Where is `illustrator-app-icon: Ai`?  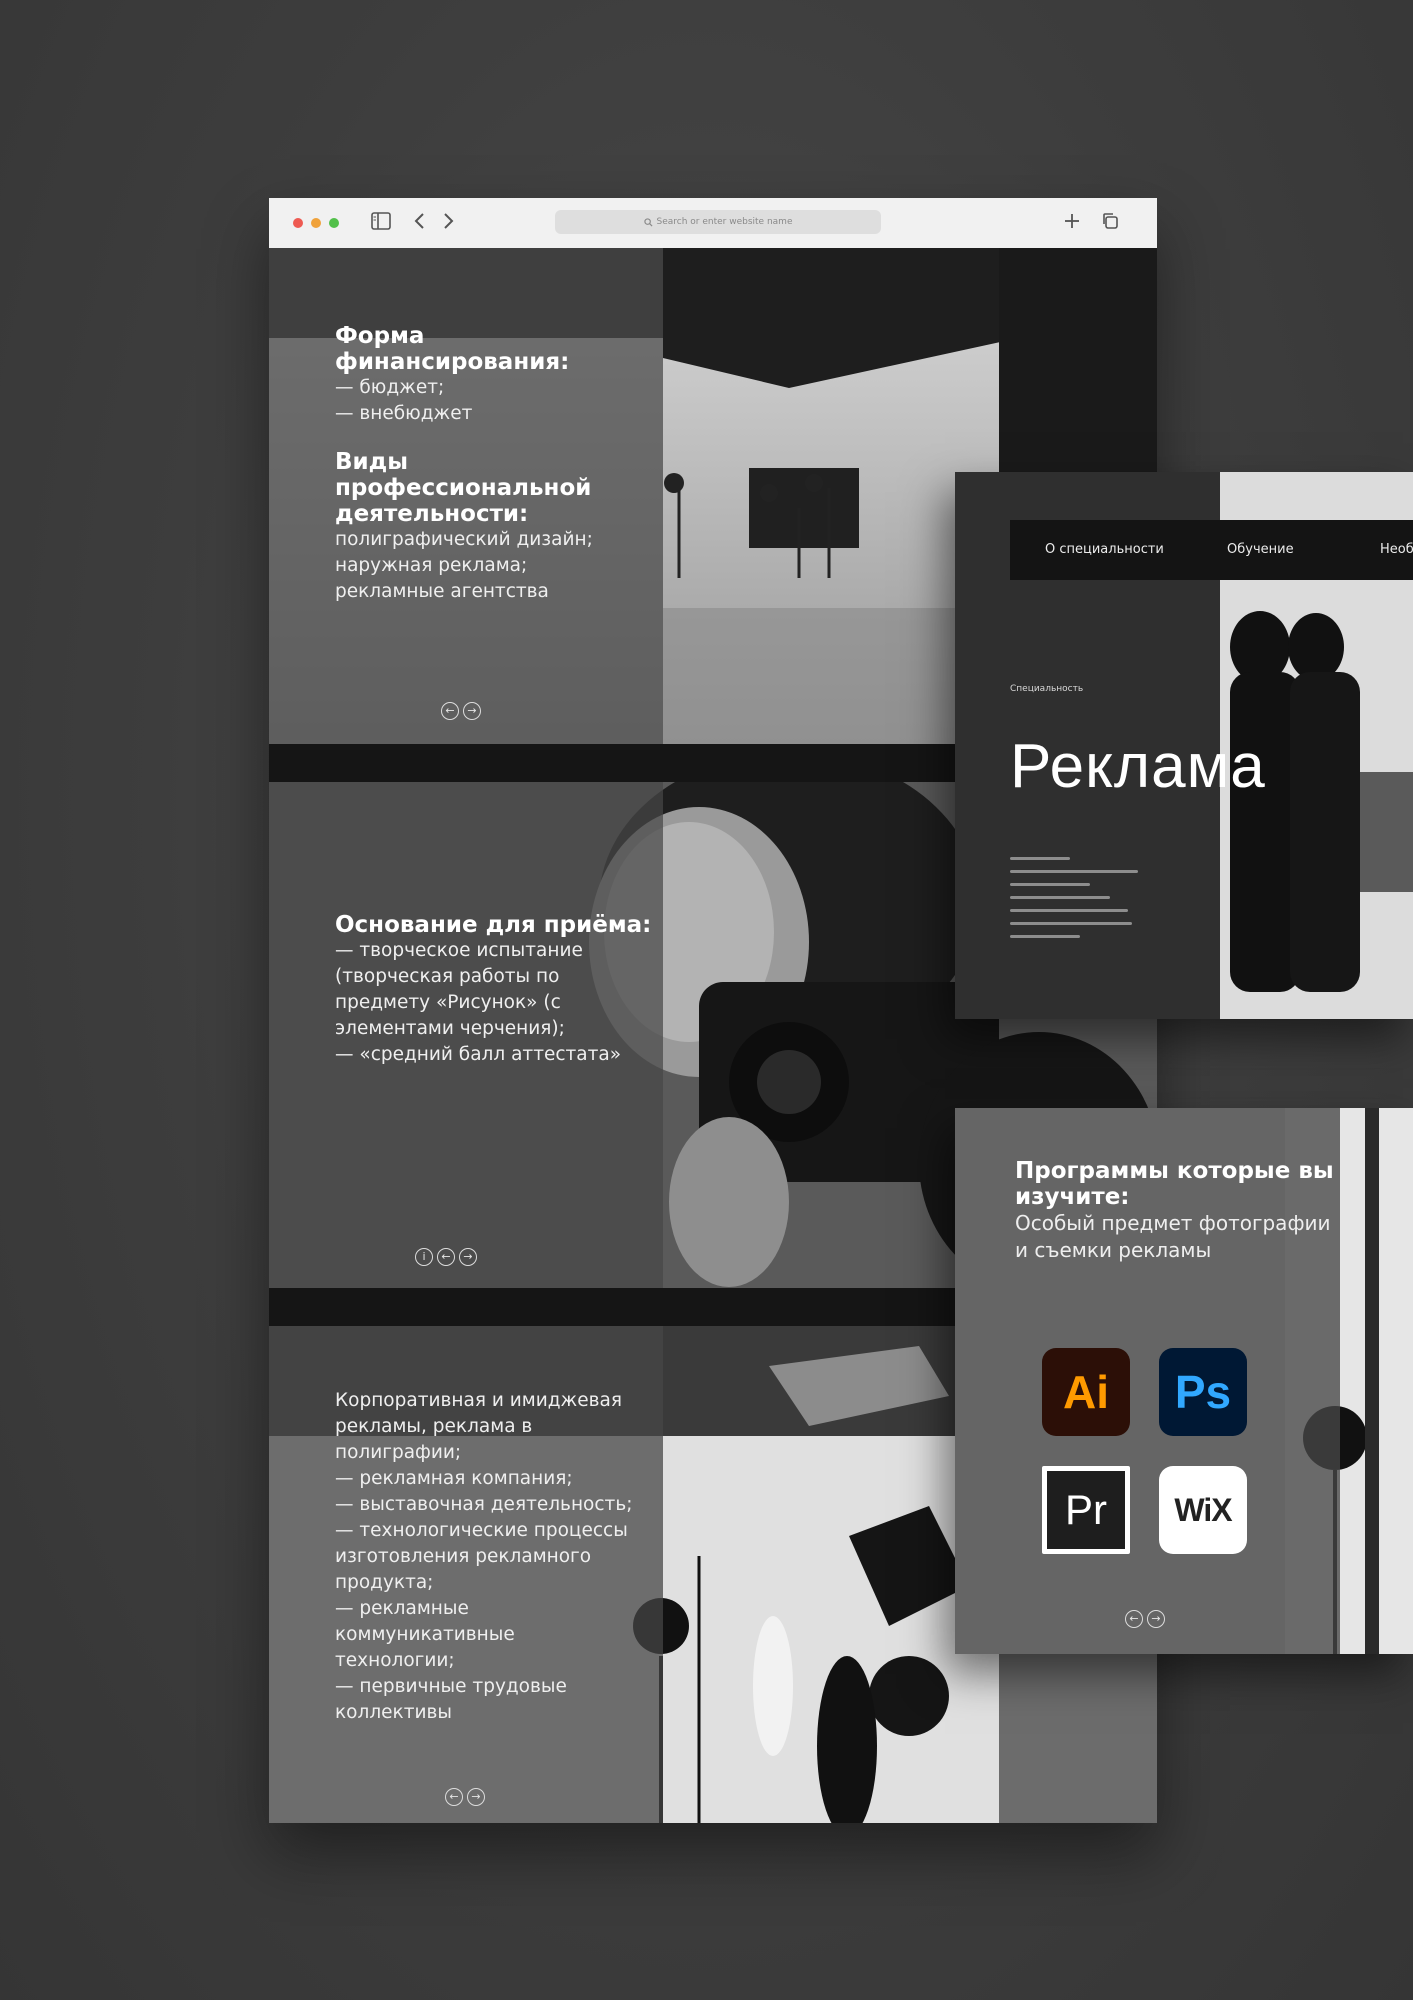 illustrator-app-icon: Ai is located at coordinates (1086, 1392).